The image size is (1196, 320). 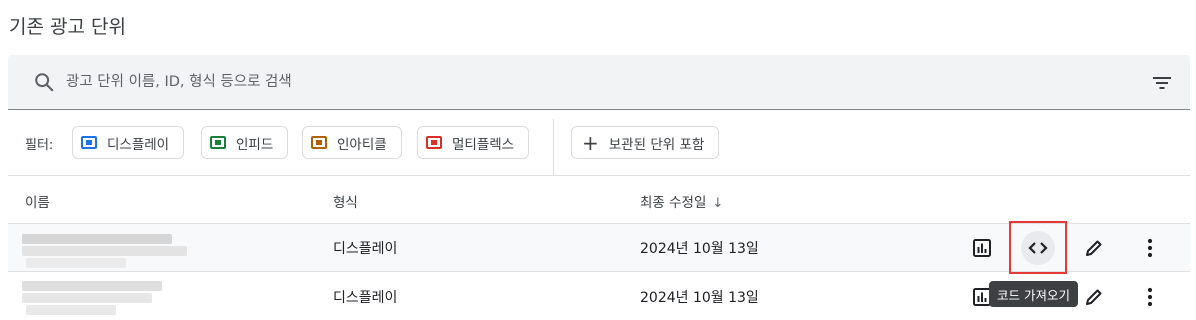 What do you see at coordinates (89, 142) in the screenshot?
I see `display-ad-icon` at bounding box center [89, 142].